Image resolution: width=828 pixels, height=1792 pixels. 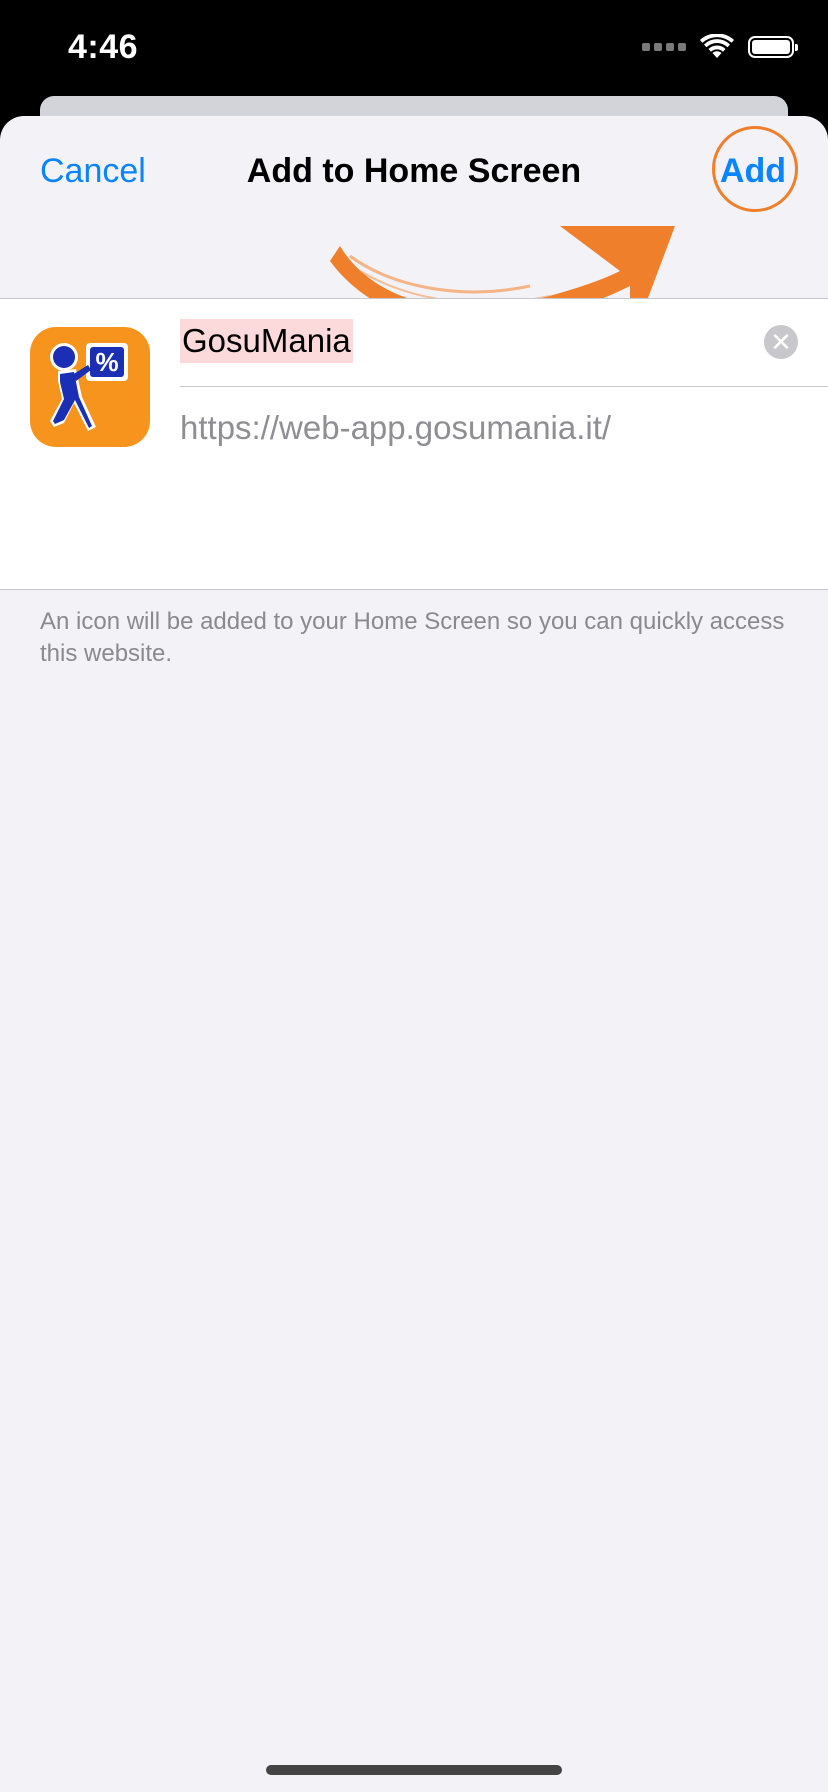 What do you see at coordinates (753, 171) in the screenshot?
I see `add-button: Add` at bounding box center [753, 171].